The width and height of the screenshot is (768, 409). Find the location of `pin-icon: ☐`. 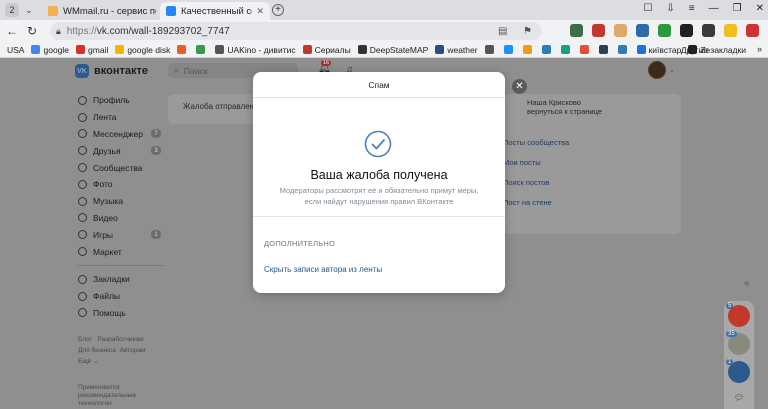

pin-icon: ☐ is located at coordinates (647, 8).